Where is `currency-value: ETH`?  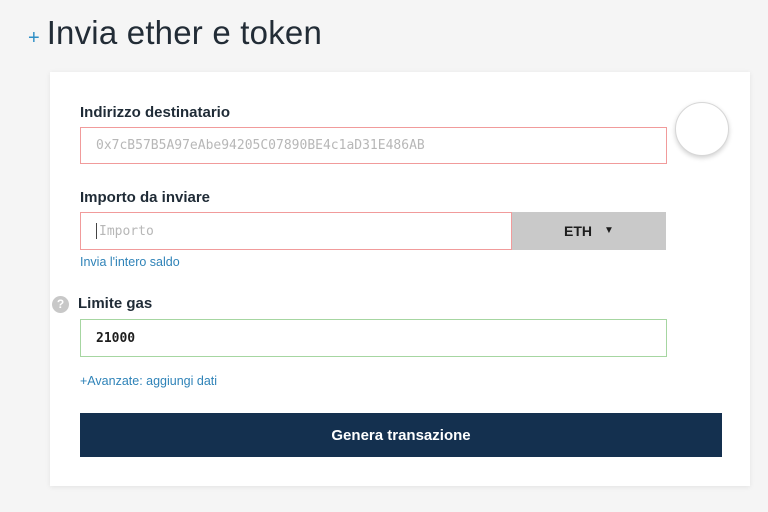 currency-value: ETH is located at coordinates (578, 231).